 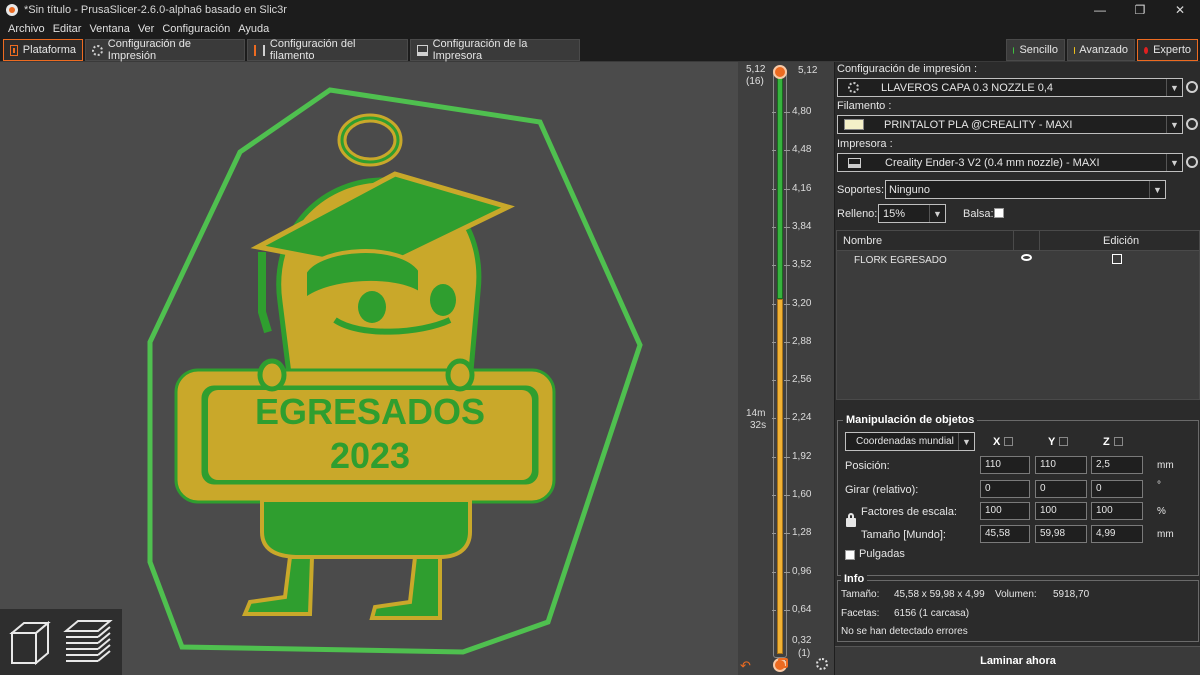 I want to click on printer-gear-icon, so click(x=1192, y=162).